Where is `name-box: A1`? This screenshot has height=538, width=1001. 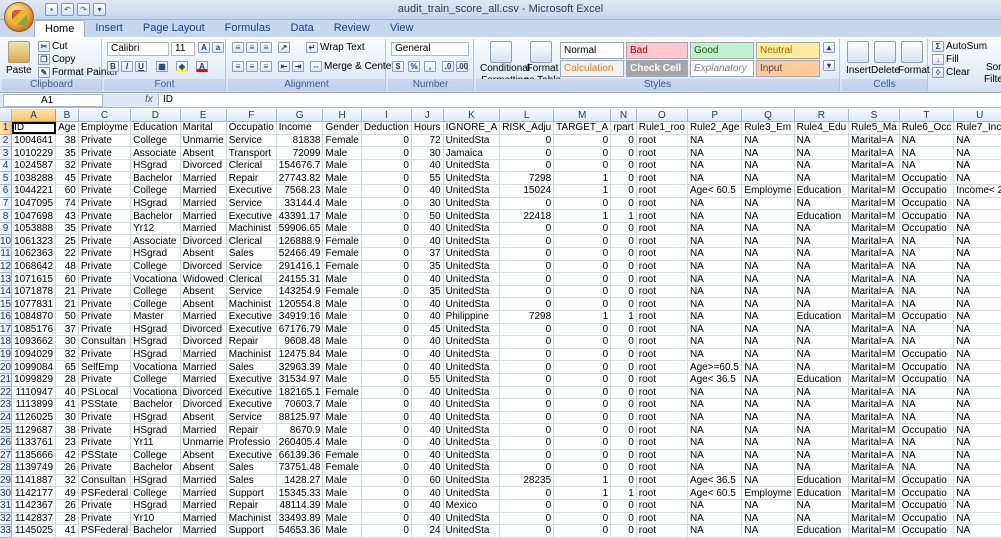 name-box: A1 is located at coordinates (53, 100).